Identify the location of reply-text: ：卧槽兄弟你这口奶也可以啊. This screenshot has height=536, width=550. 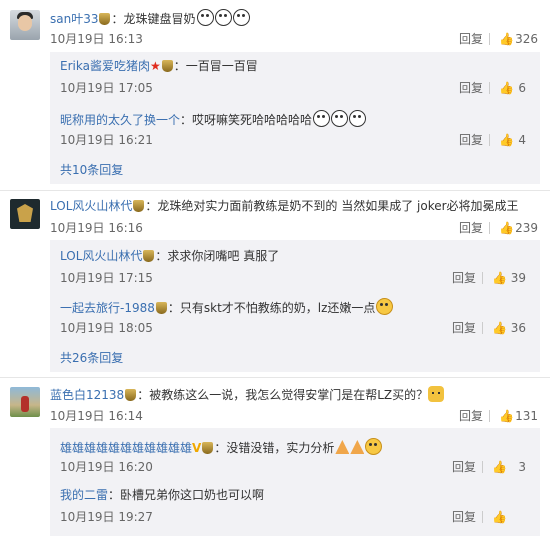
(186, 495).